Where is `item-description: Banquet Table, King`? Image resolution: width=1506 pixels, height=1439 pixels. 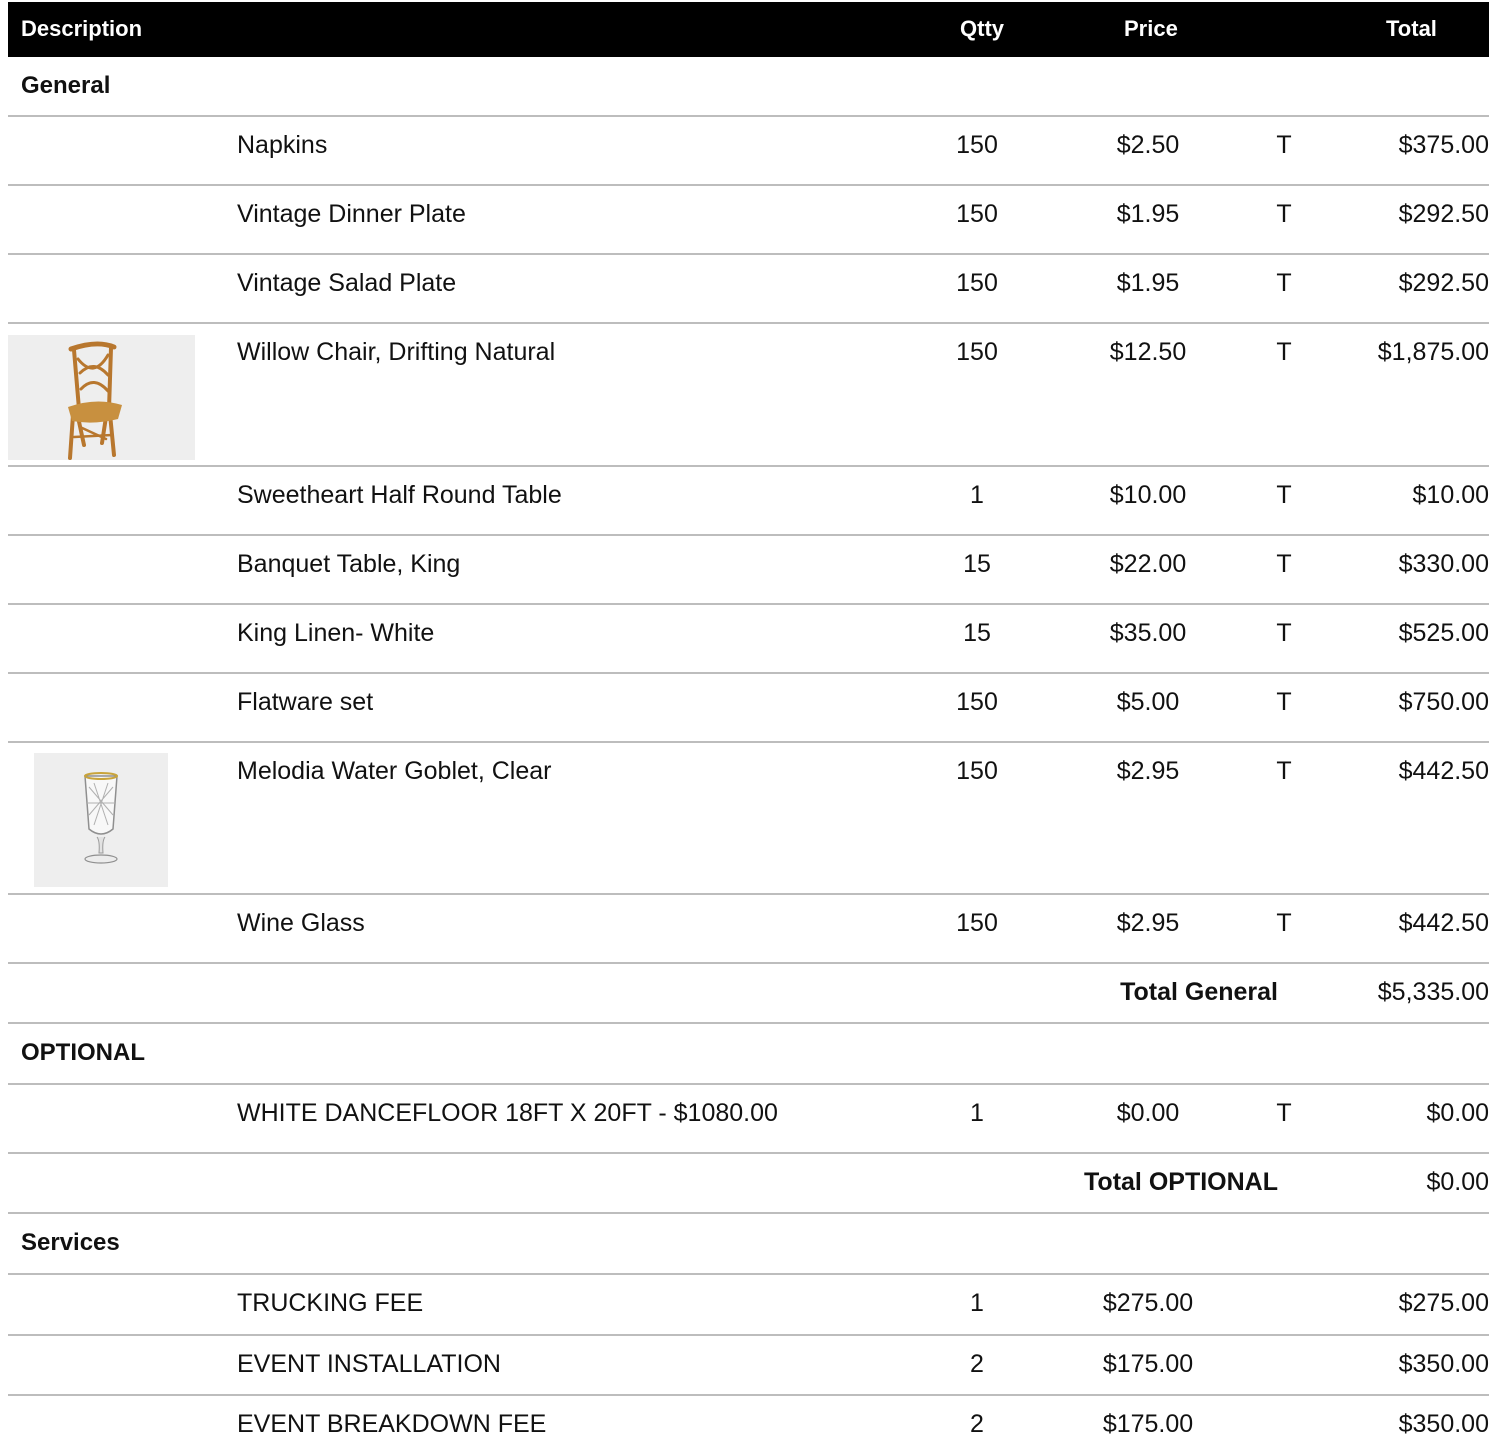
item-description: Banquet Table, King is located at coordinates (349, 564).